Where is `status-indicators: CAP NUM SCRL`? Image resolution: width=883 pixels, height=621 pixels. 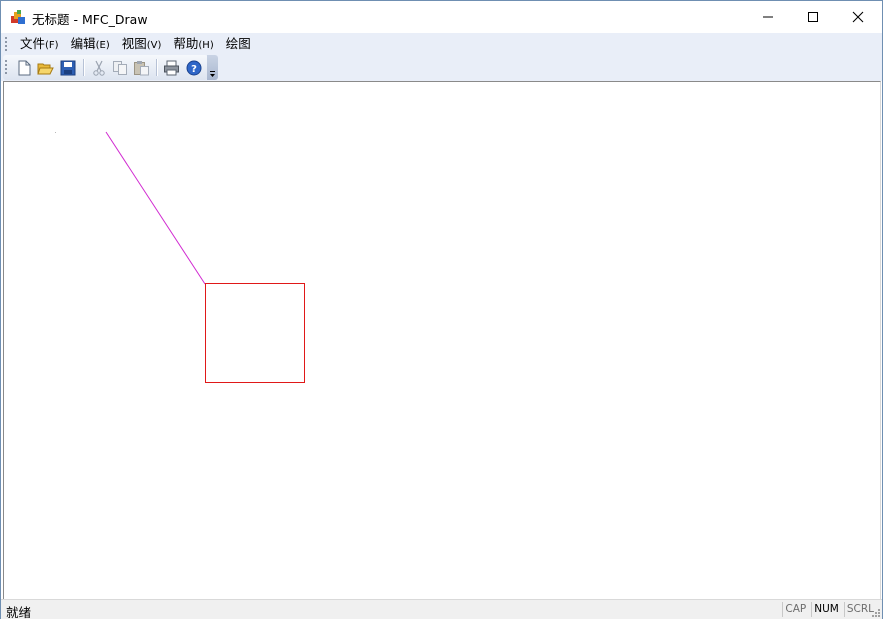 status-indicators: CAP NUM SCRL is located at coordinates (827, 609).